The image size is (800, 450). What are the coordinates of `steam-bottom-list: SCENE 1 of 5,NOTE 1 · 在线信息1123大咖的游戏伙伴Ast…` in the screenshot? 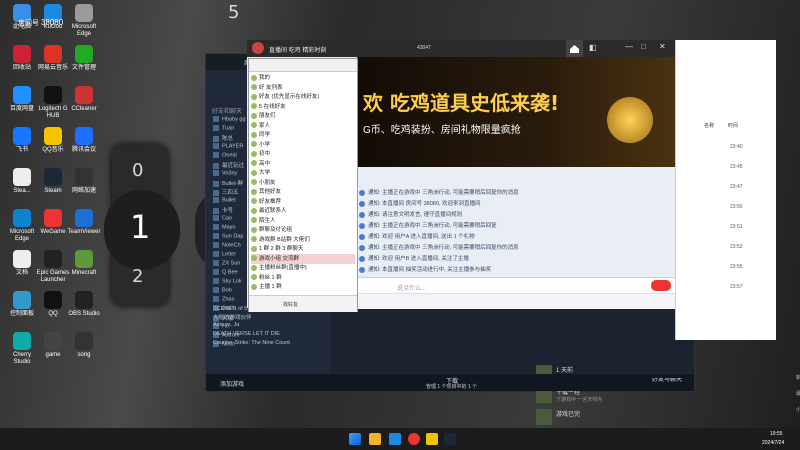 It's located at (268, 339).